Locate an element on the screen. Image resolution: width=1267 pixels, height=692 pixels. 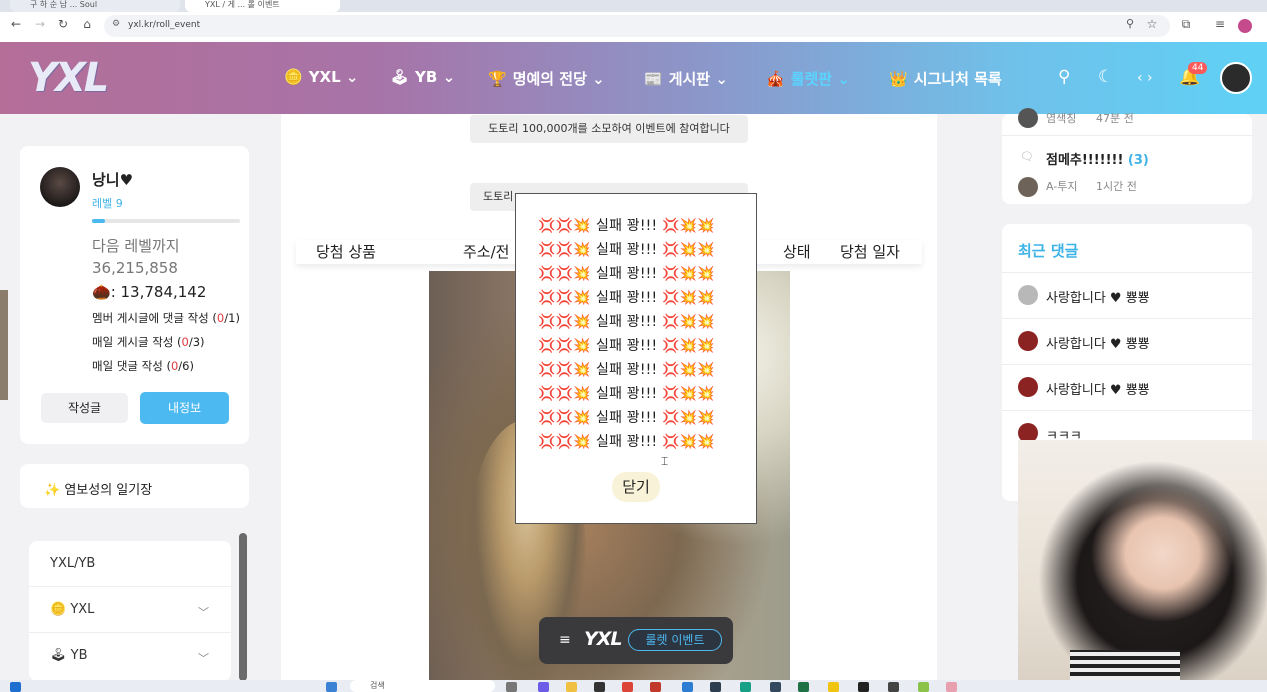
header-avatar is located at coordinates (1236, 78).